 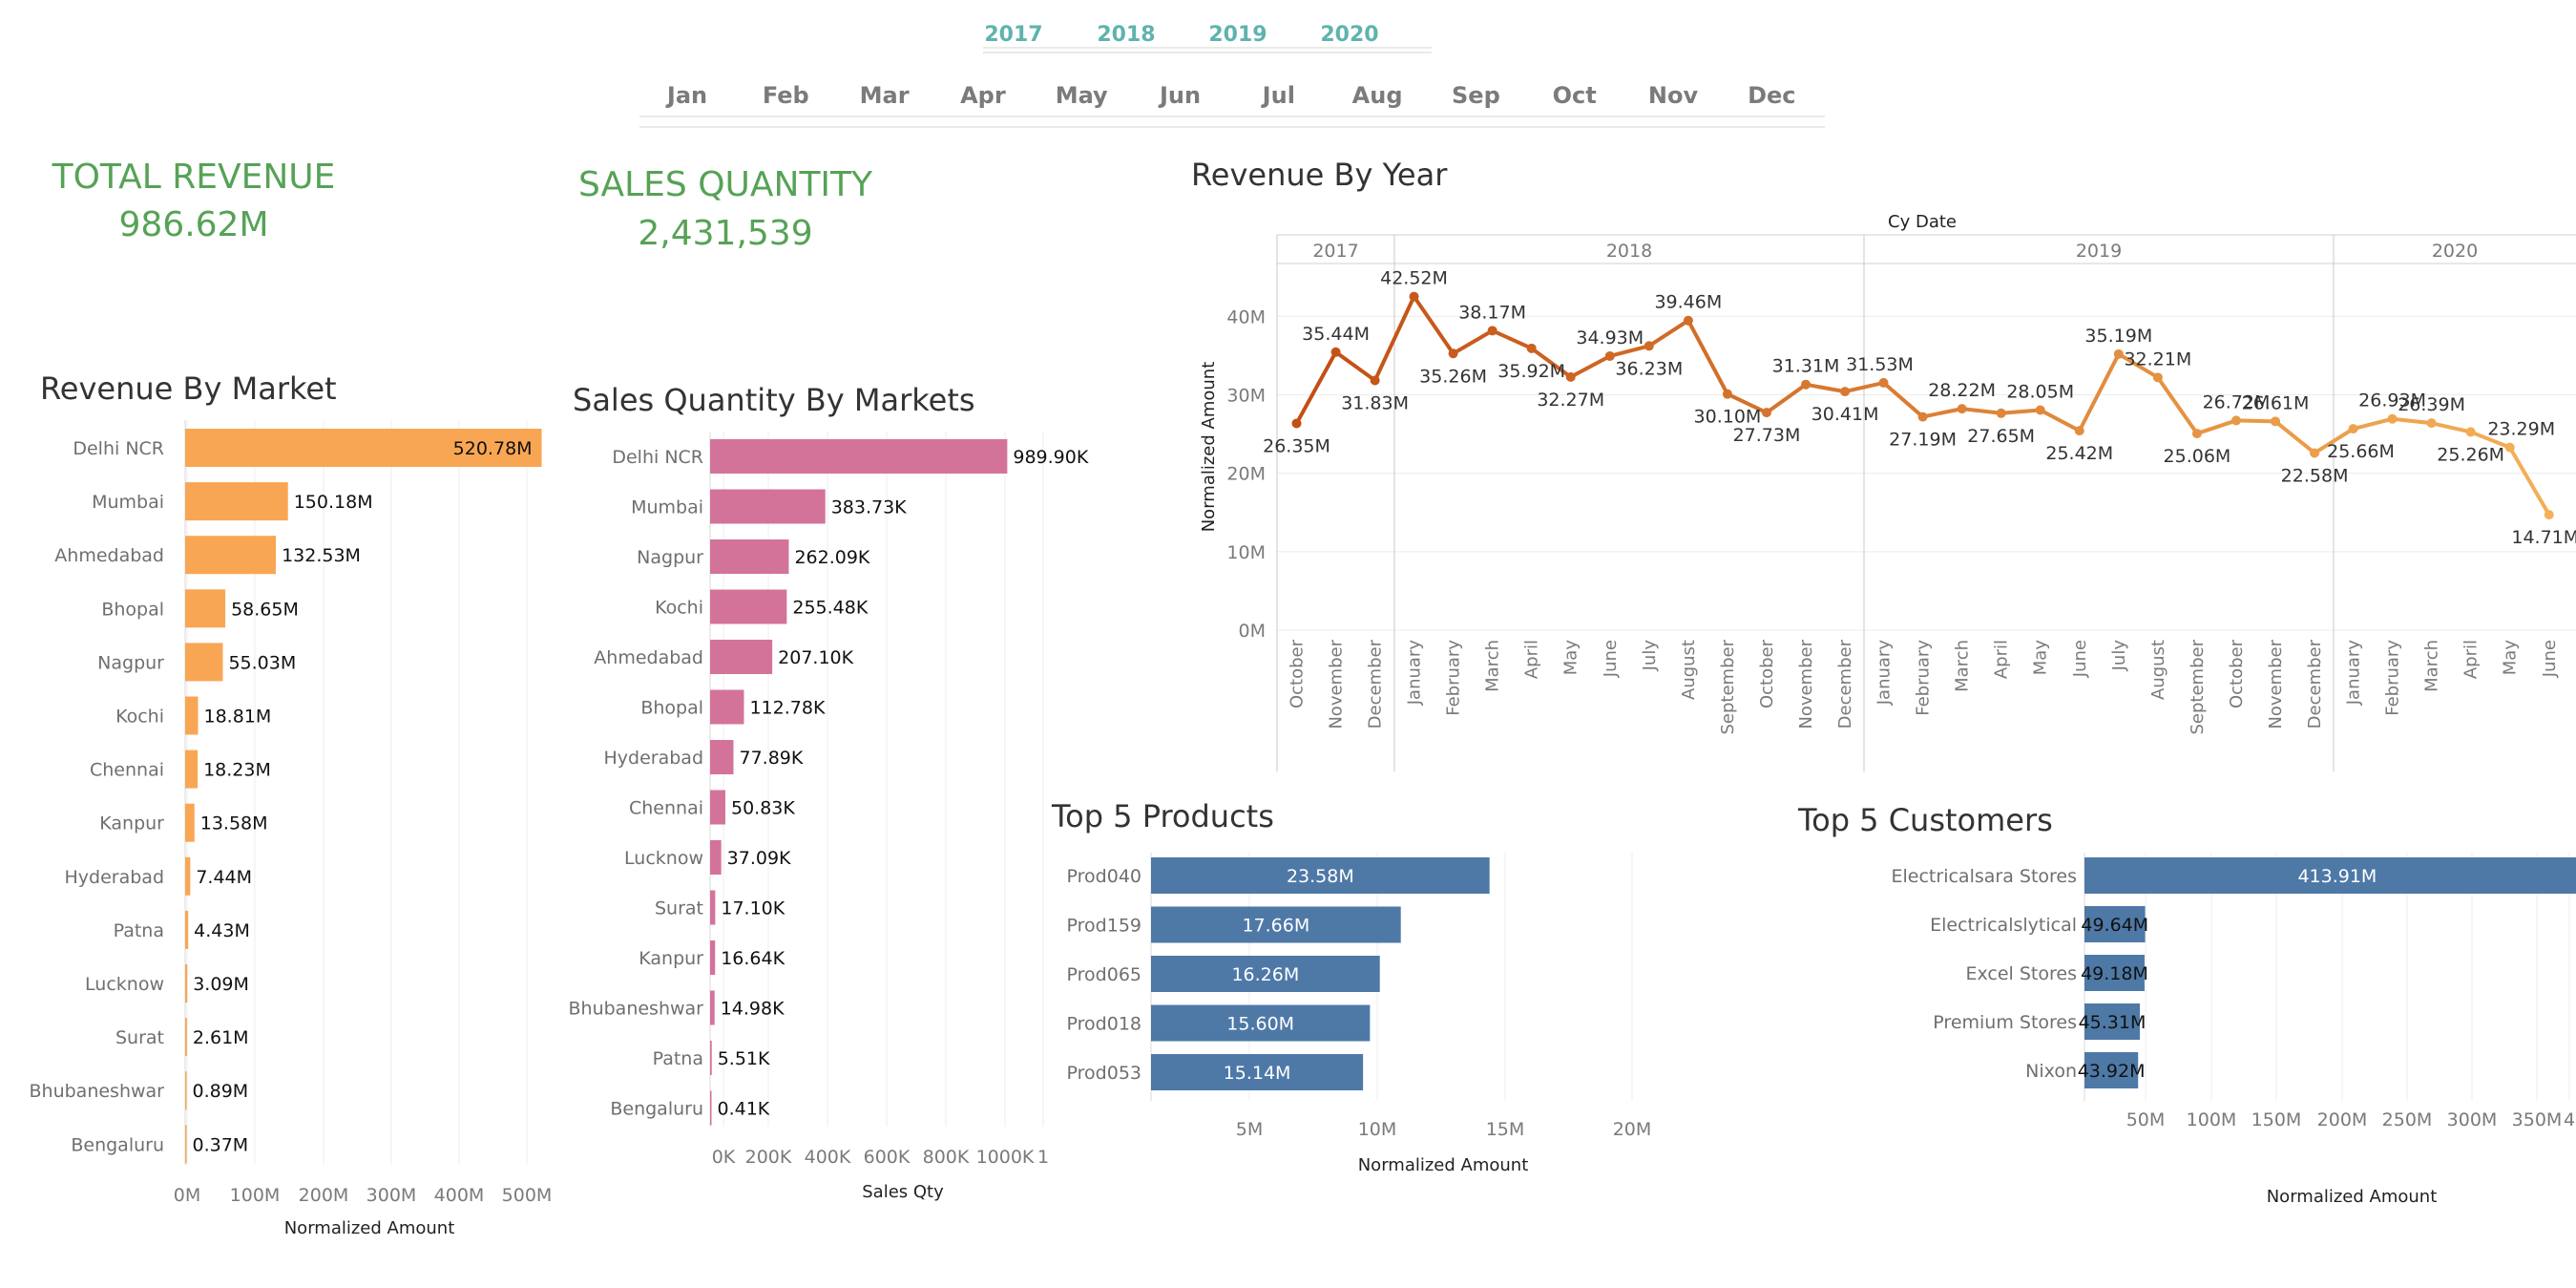 I want to click on year-filter: 2017 2018 2019 2020, so click(x=1207, y=38).